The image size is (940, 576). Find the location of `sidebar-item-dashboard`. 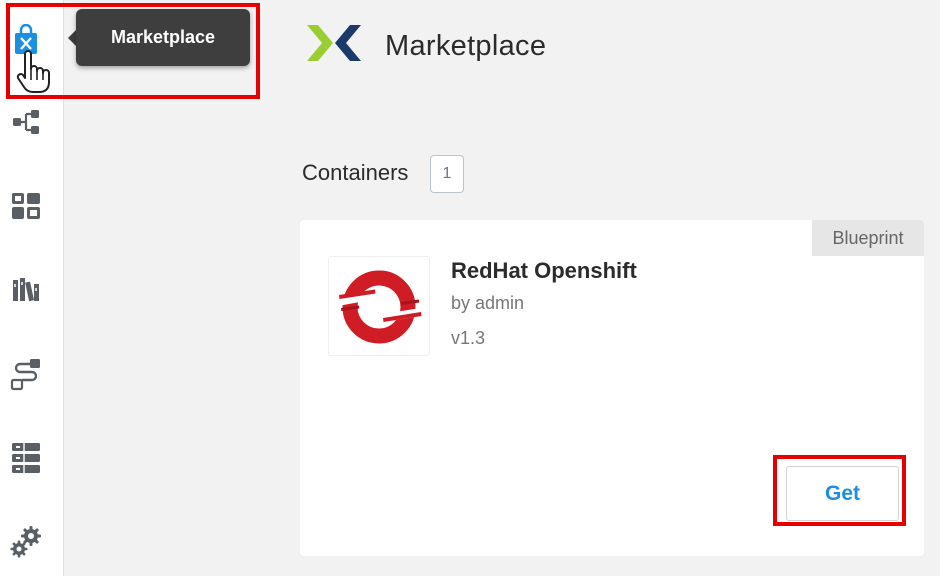

sidebar-item-dashboard is located at coordinates (26, 206).